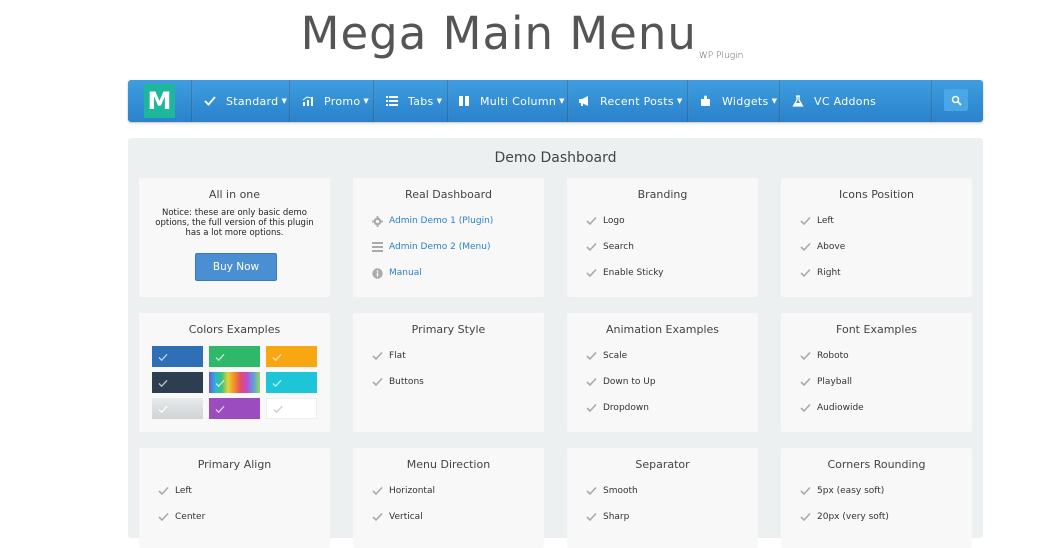 The width and height of the screenshot is (1044, 548). What do you see at coordinates (377, 273) in the screenshot?
I see `info-icon` at bounding box center [377, 273].